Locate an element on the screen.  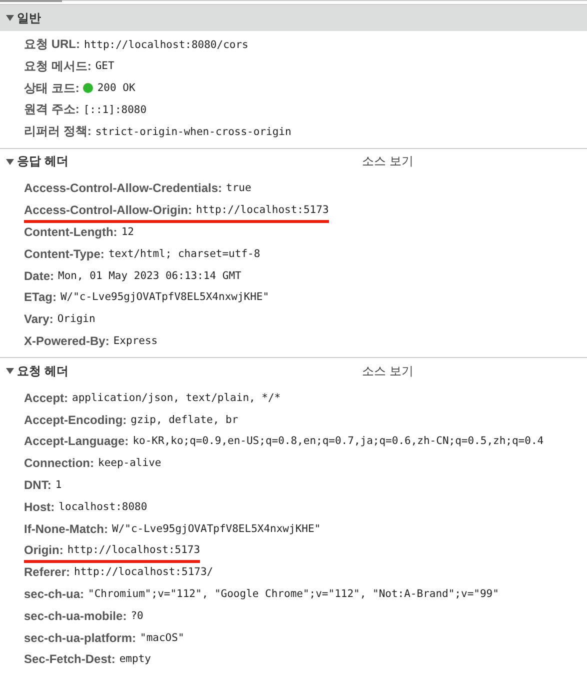
header-name: Accept-Language: is located at coordinates (76, 441).